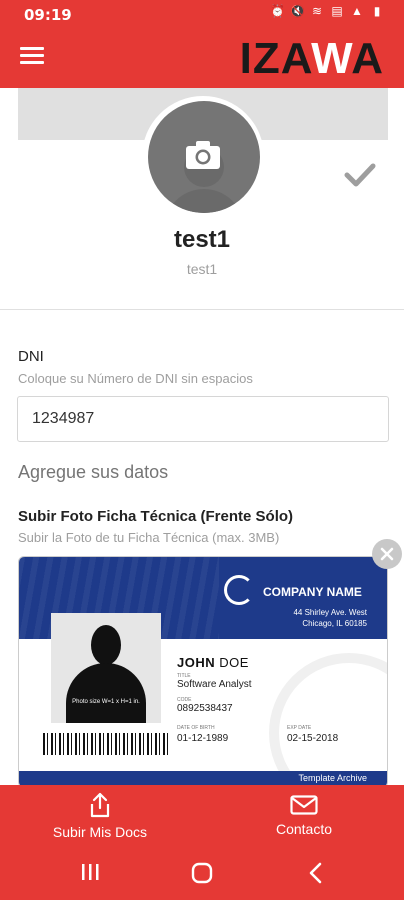 The width and height of the screenshot is (404, 900). What do you see at coordinates (337, 11) in the screenshot?
I see `lte-icon: ▤` at bounding box center [337, 11].